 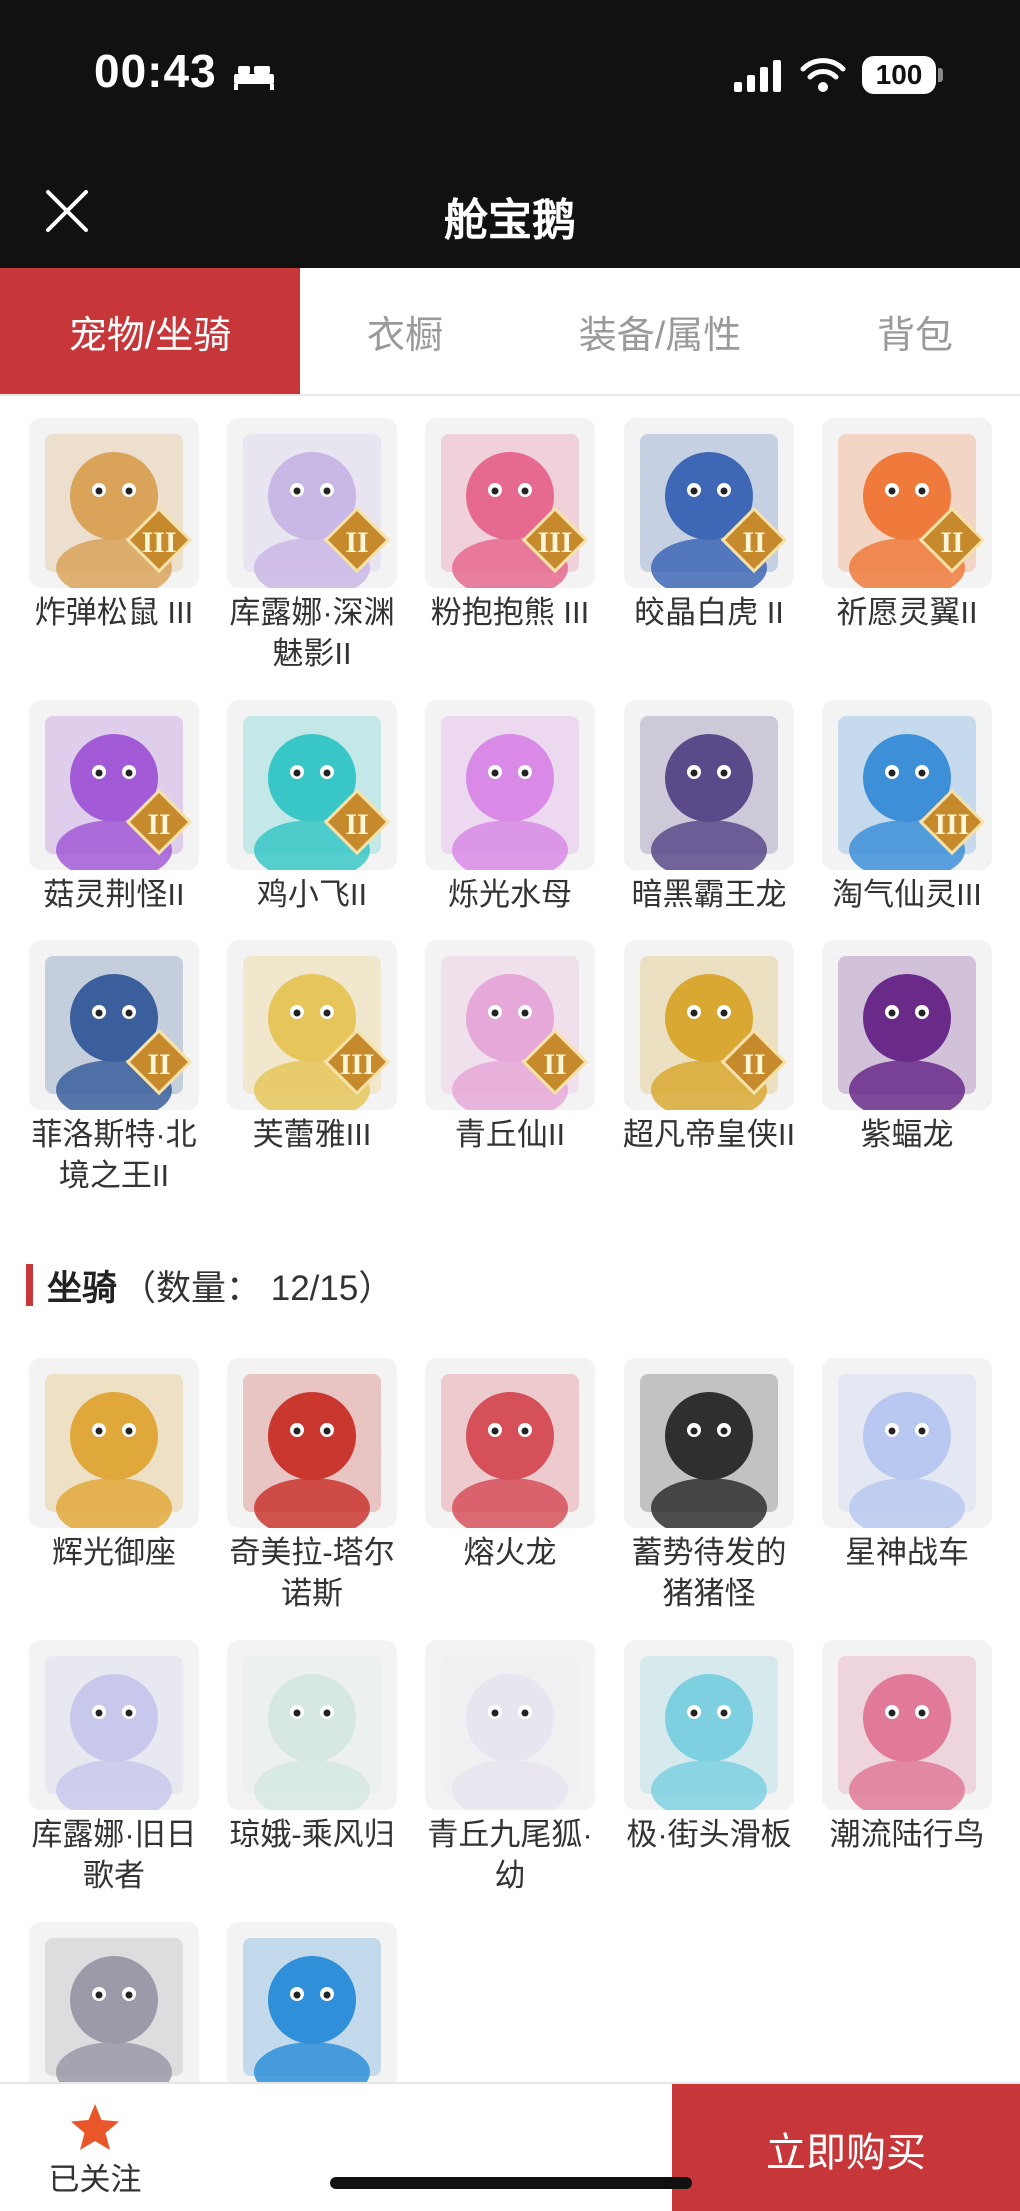 What do you see at coordinates (114, 1068) in the screenshot?
I see `pet-item: II 菲洛斯特·北境之王II` at bounding box center [114, 1068].